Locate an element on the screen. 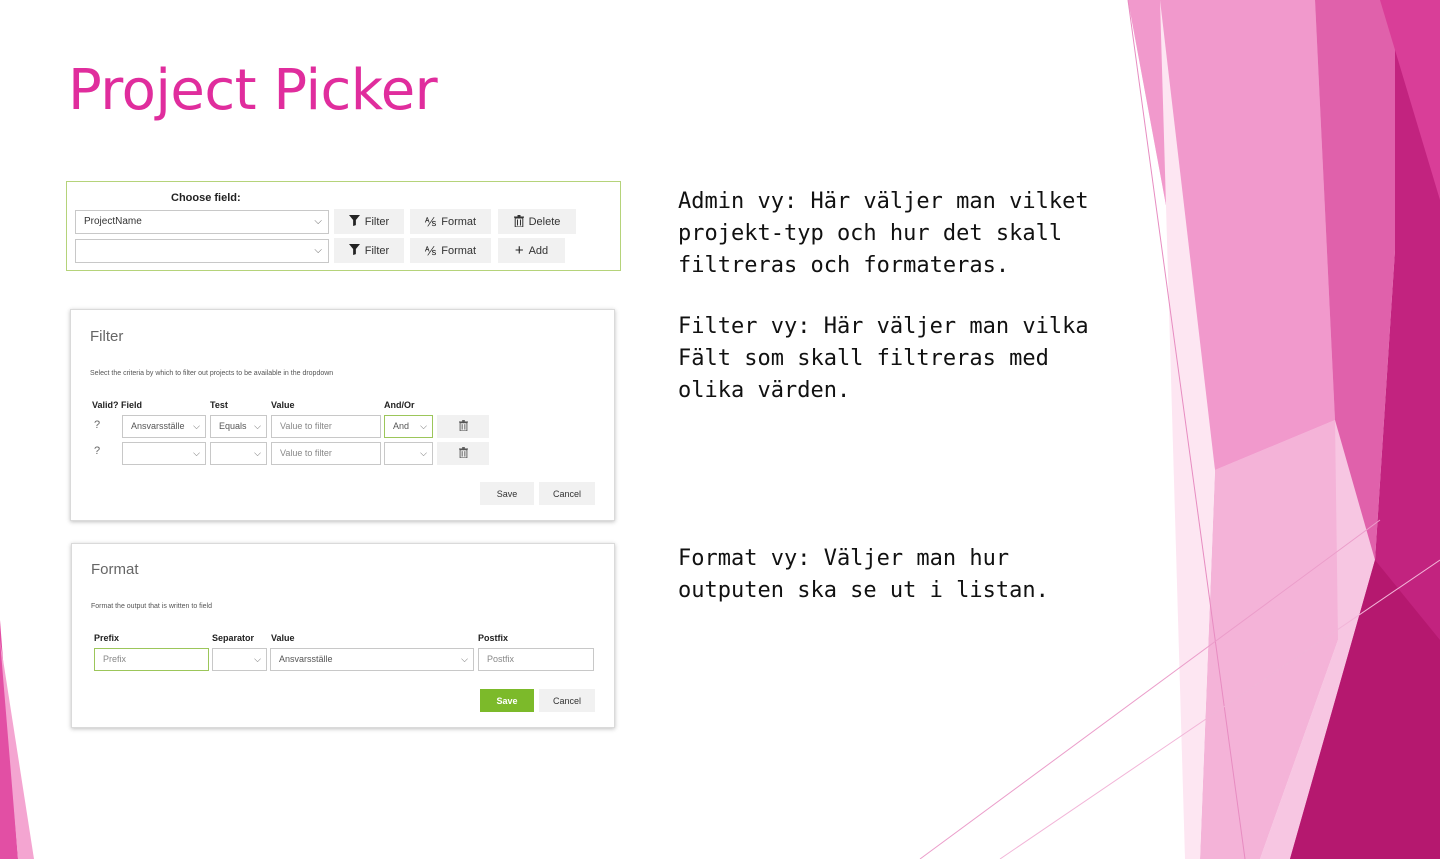  field-select-value: ProjectName is located at coordinates (113, 221).